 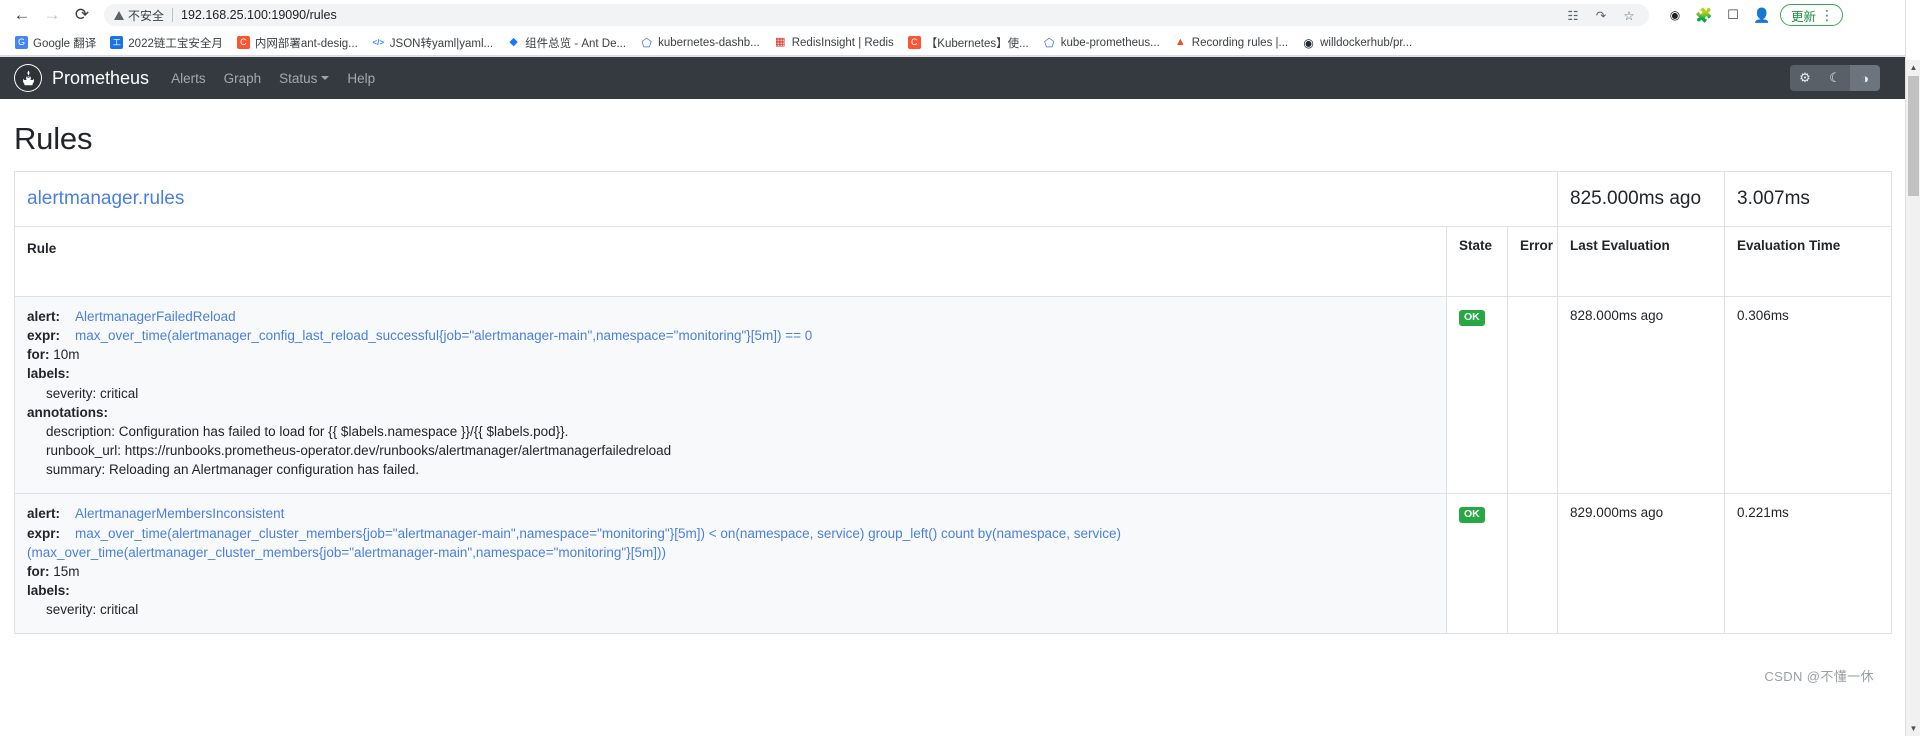 I want to click on bookmark-label: 2022链工宝安全月, so click(x=175, y=43).